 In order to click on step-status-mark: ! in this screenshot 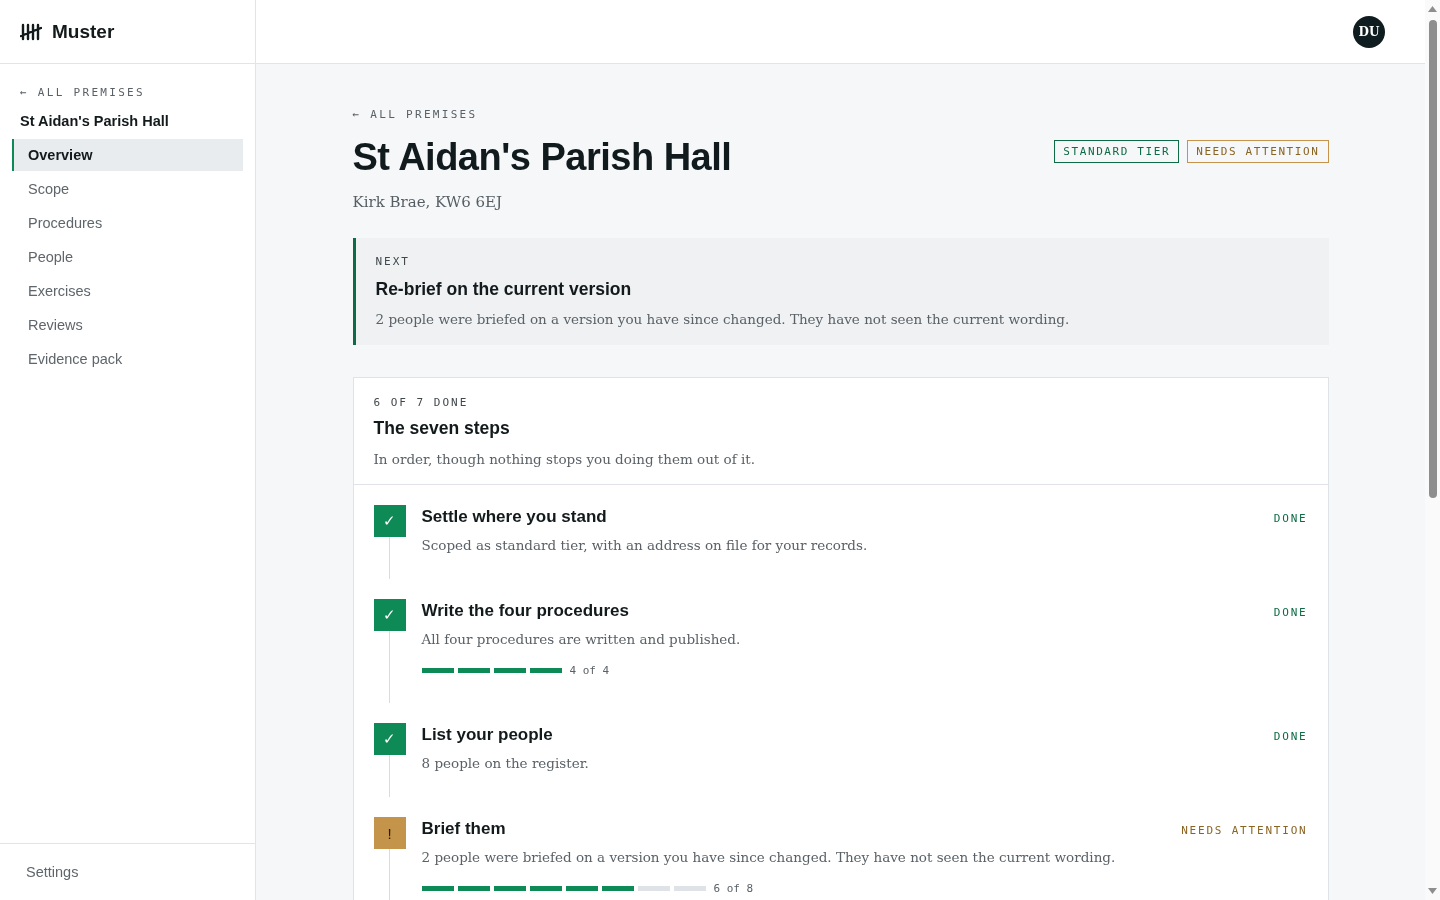, I will do `click(389, 833)`.